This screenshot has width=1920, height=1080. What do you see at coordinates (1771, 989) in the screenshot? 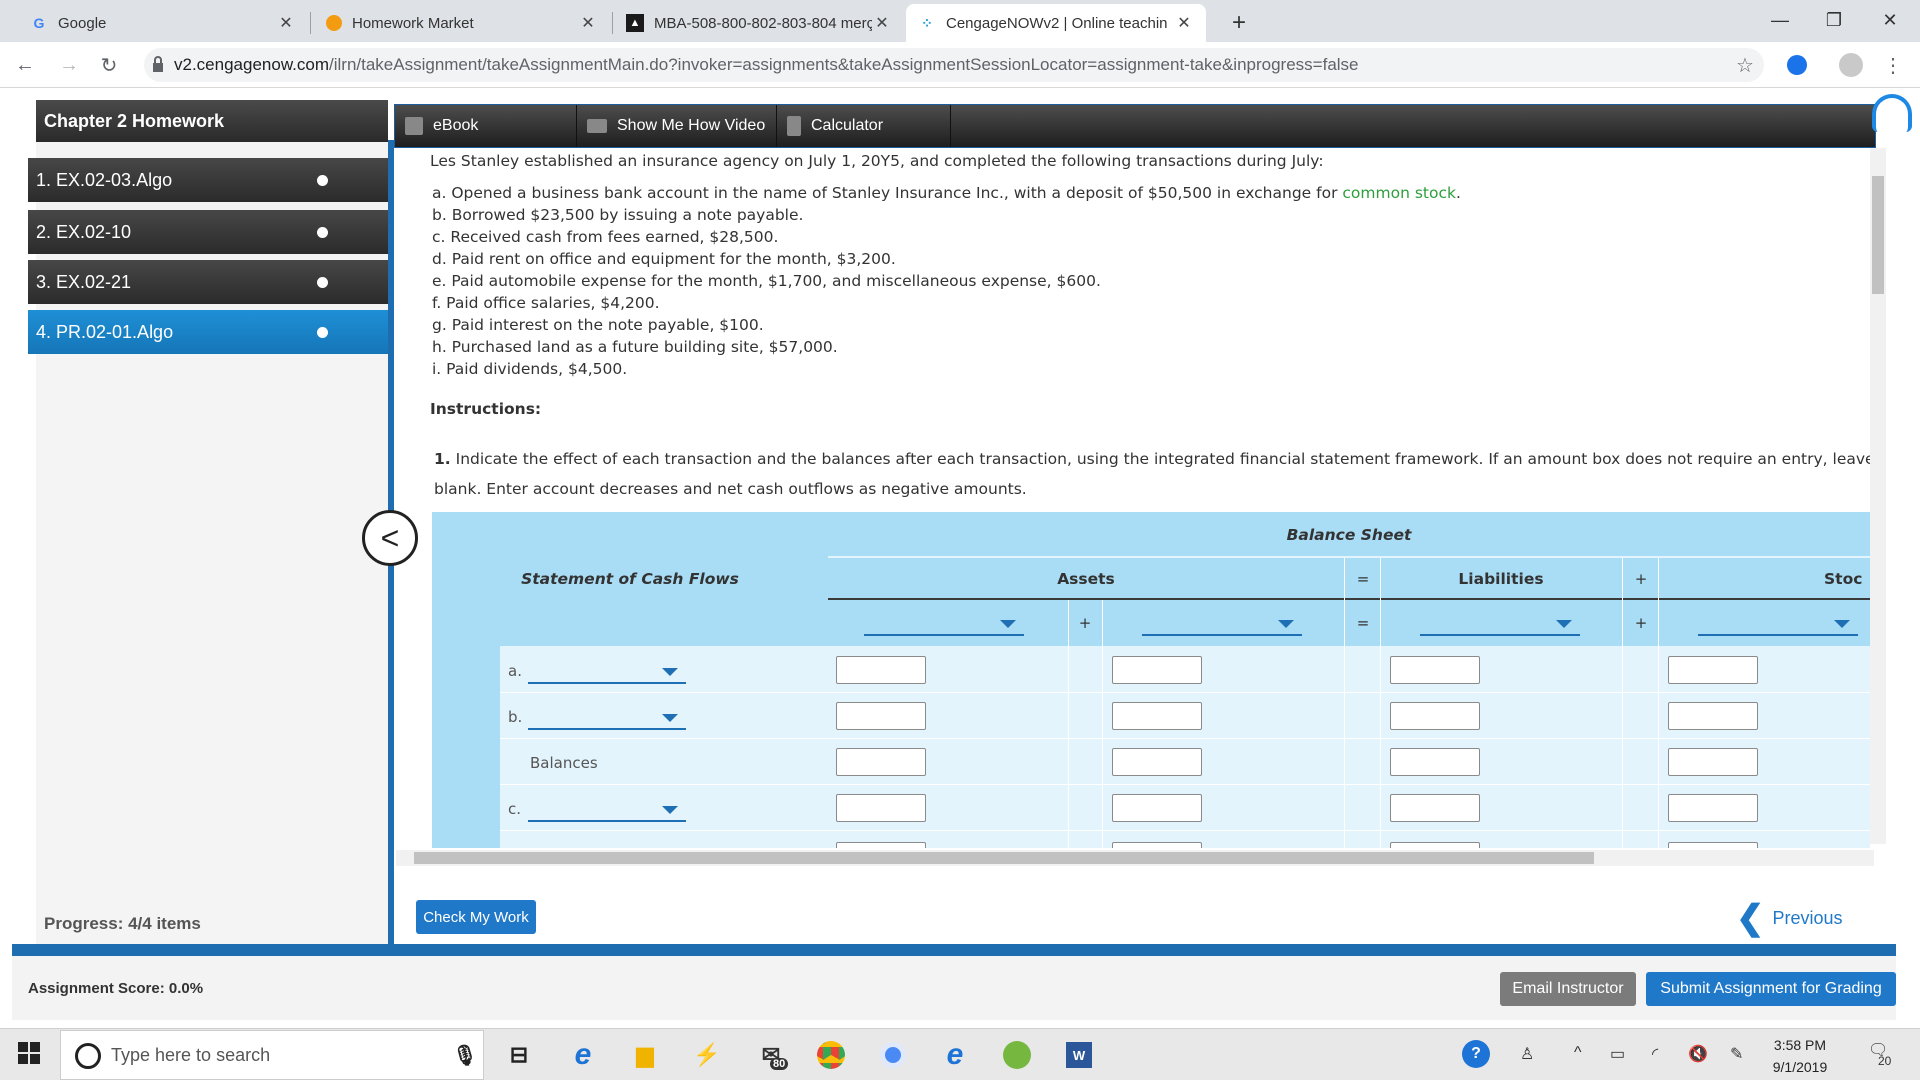
I see `submit-assignment-button: Submit Assignment for Grading` at bounding box center [1771, 989].